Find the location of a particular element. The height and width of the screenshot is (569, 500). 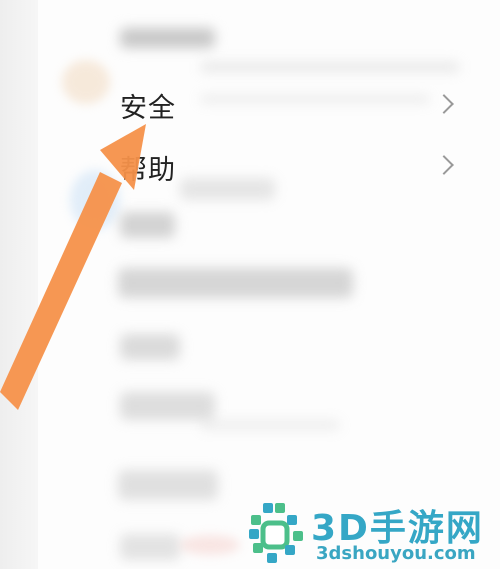

logo-icon is located at coordinates (276, 533).